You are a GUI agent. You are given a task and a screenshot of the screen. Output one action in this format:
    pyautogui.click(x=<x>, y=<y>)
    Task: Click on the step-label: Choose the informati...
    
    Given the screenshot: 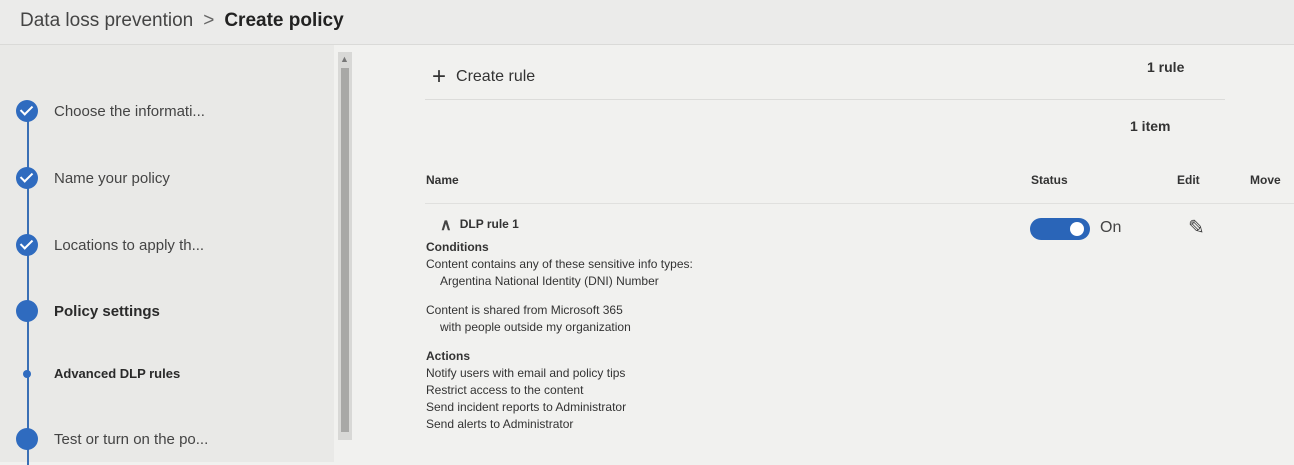 What is the action you would take?
    pyautogui.click(x=129, y=111)
    